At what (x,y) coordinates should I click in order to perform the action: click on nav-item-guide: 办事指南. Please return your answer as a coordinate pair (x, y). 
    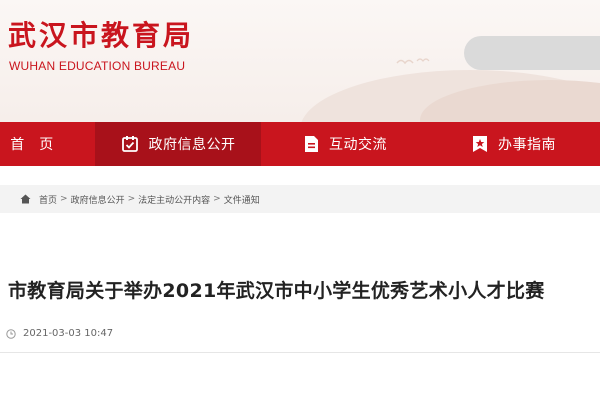
    Looking at the image, I should click on (536, 144).